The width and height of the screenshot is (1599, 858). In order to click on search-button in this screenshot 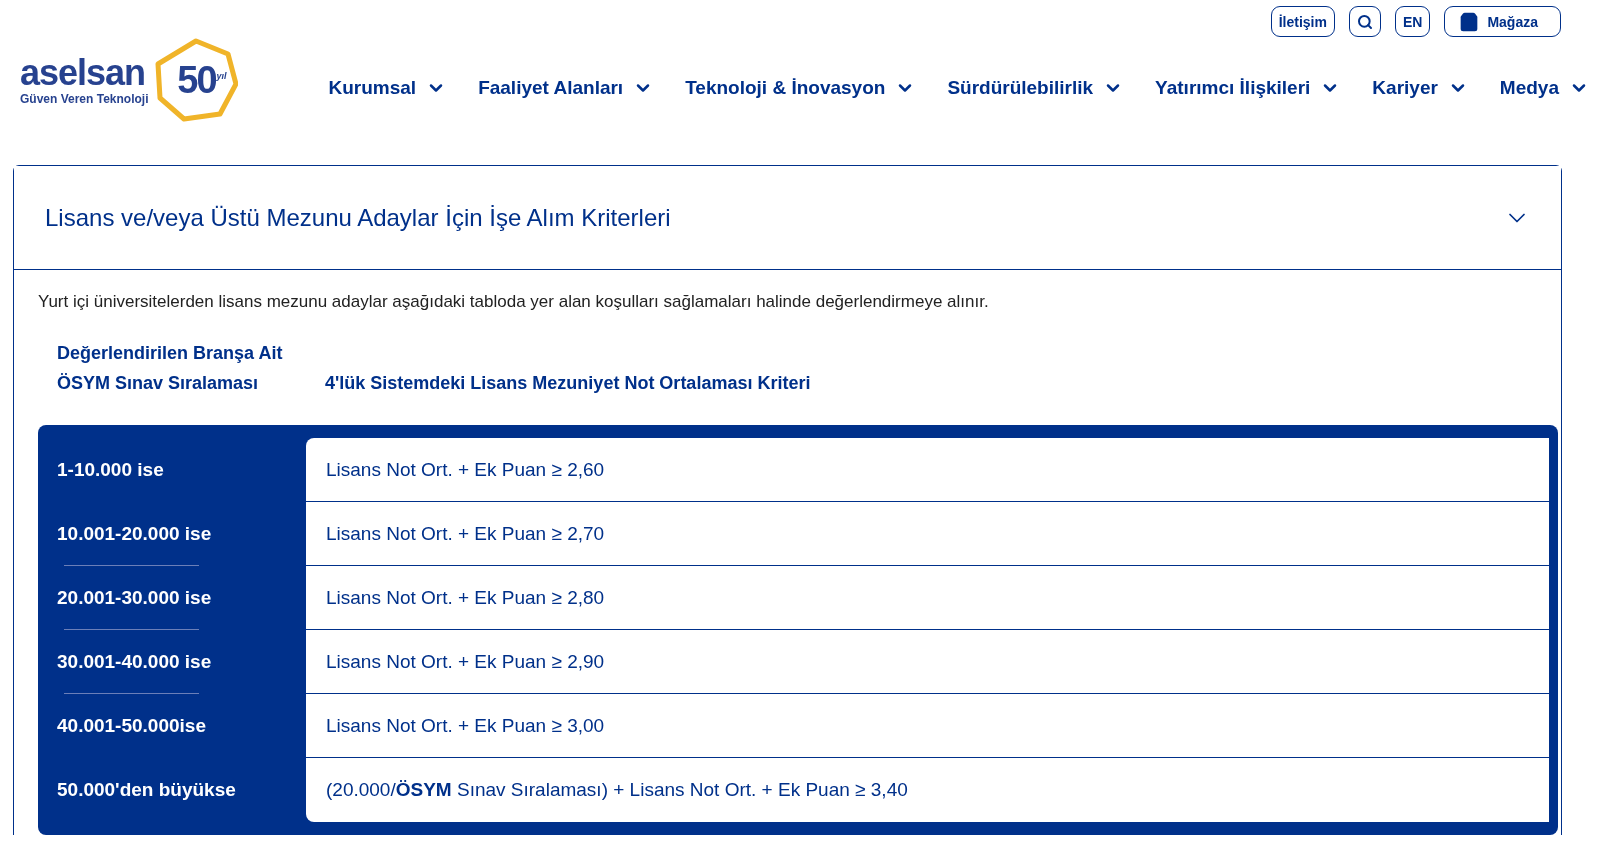, I will do `click(1364, 21)`.